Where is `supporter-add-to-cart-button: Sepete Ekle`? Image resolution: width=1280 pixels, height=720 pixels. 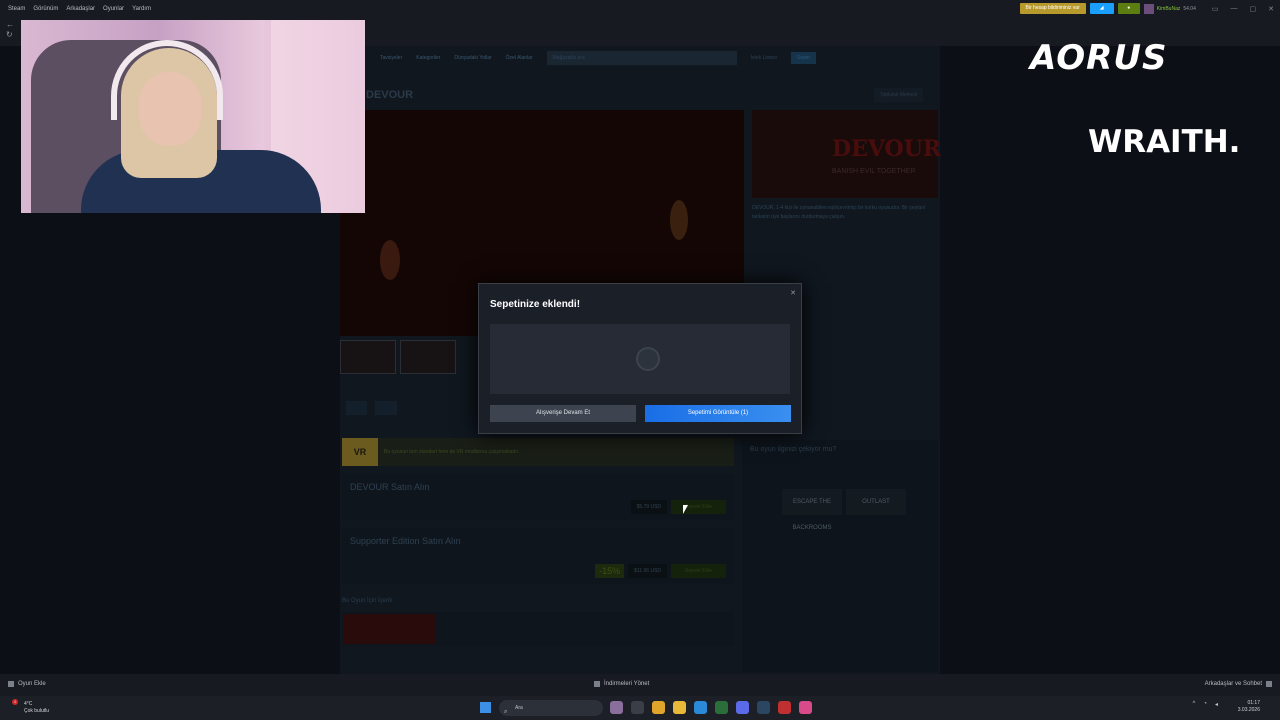 supporter-add-to-cart-button: Sepete Ekle is located at coordinates (698, 571).